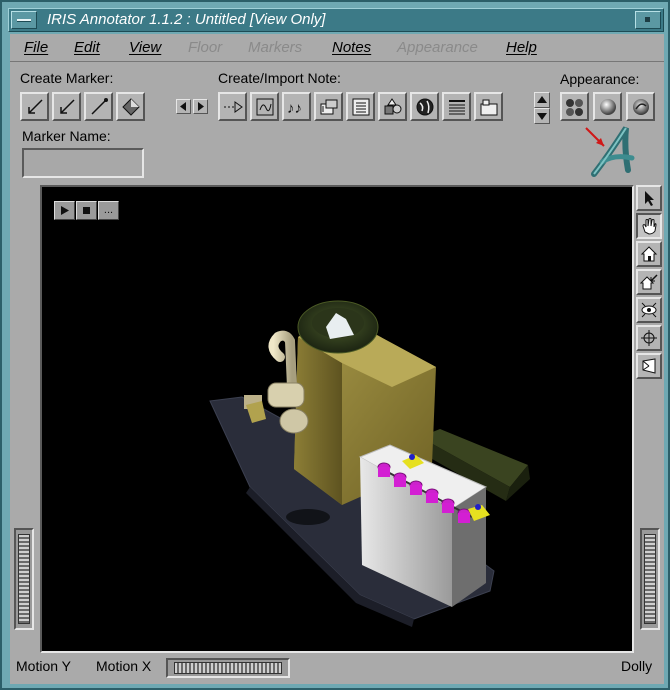  I want to click on motion-y-wheel-grip, so click(24, 579).